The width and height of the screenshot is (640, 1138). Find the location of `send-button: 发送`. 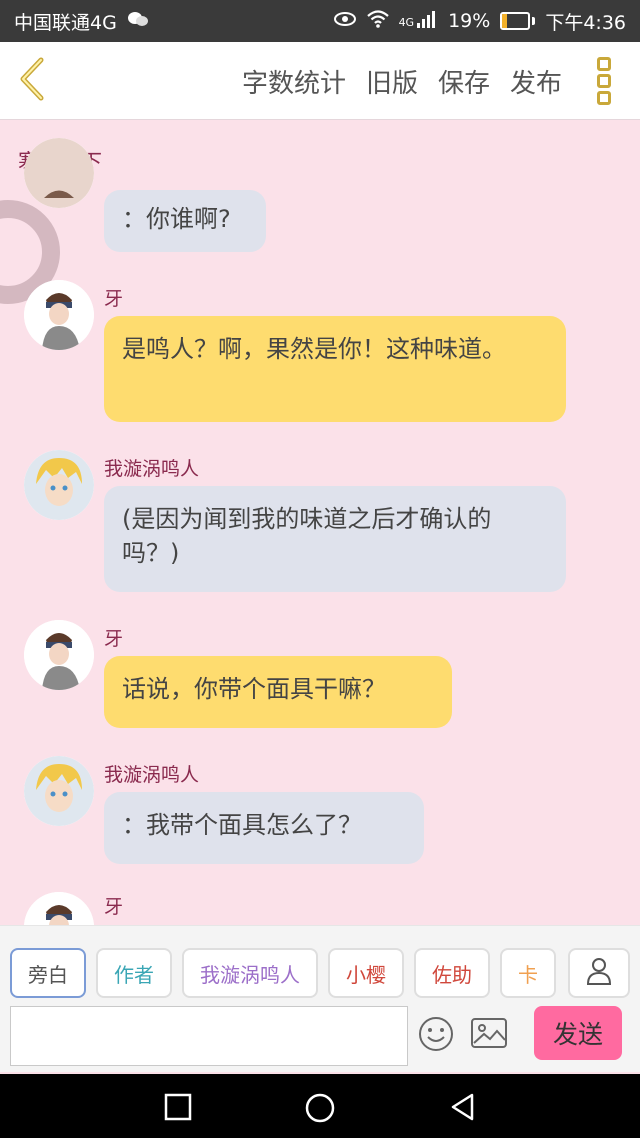

send-button: 发送 is located at coordinates (578, 1033).